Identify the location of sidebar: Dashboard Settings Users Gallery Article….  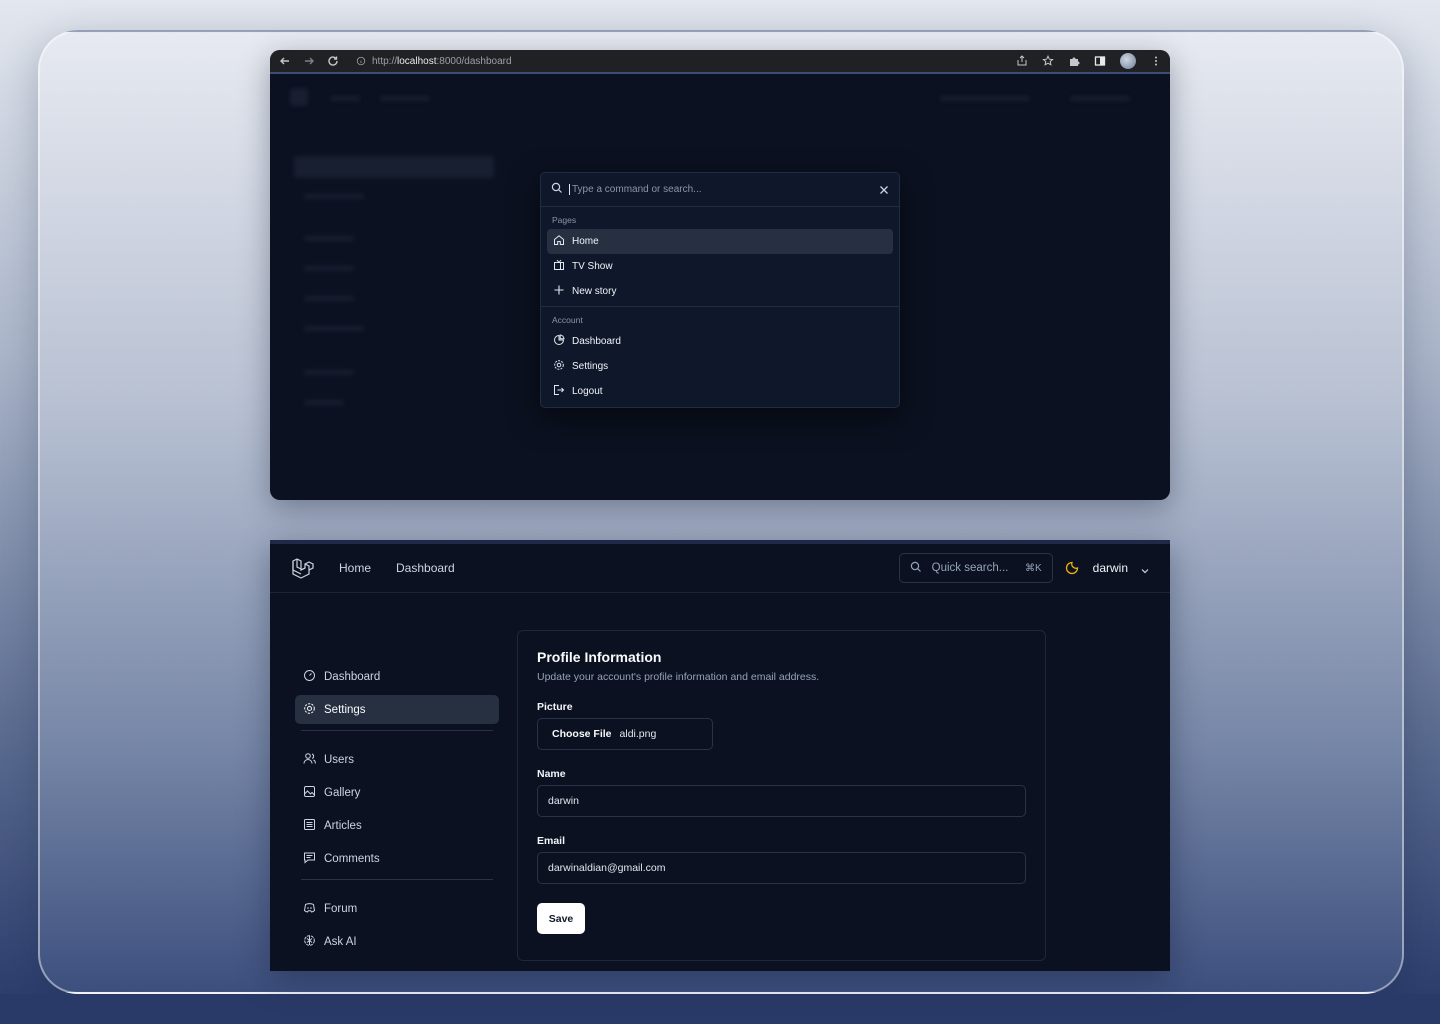
(397, 811).